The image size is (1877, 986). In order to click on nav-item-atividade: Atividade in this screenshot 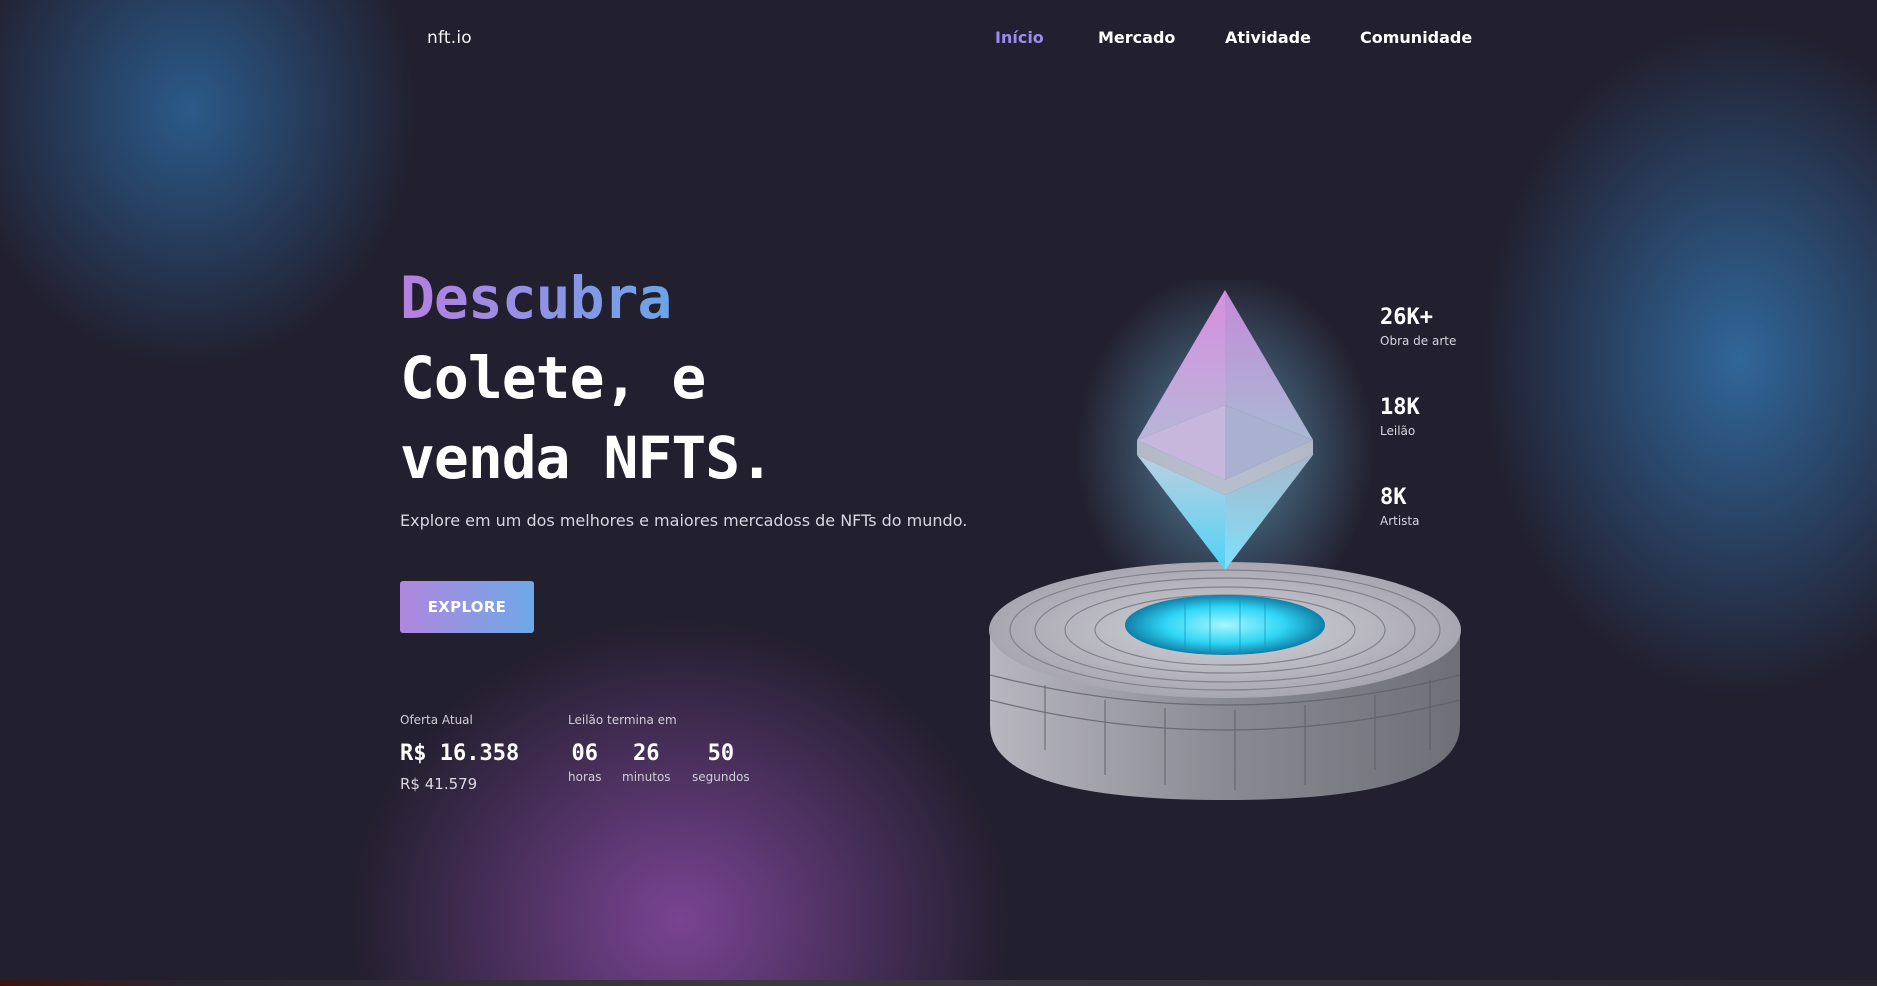, I will do `click(1268, 37)`.